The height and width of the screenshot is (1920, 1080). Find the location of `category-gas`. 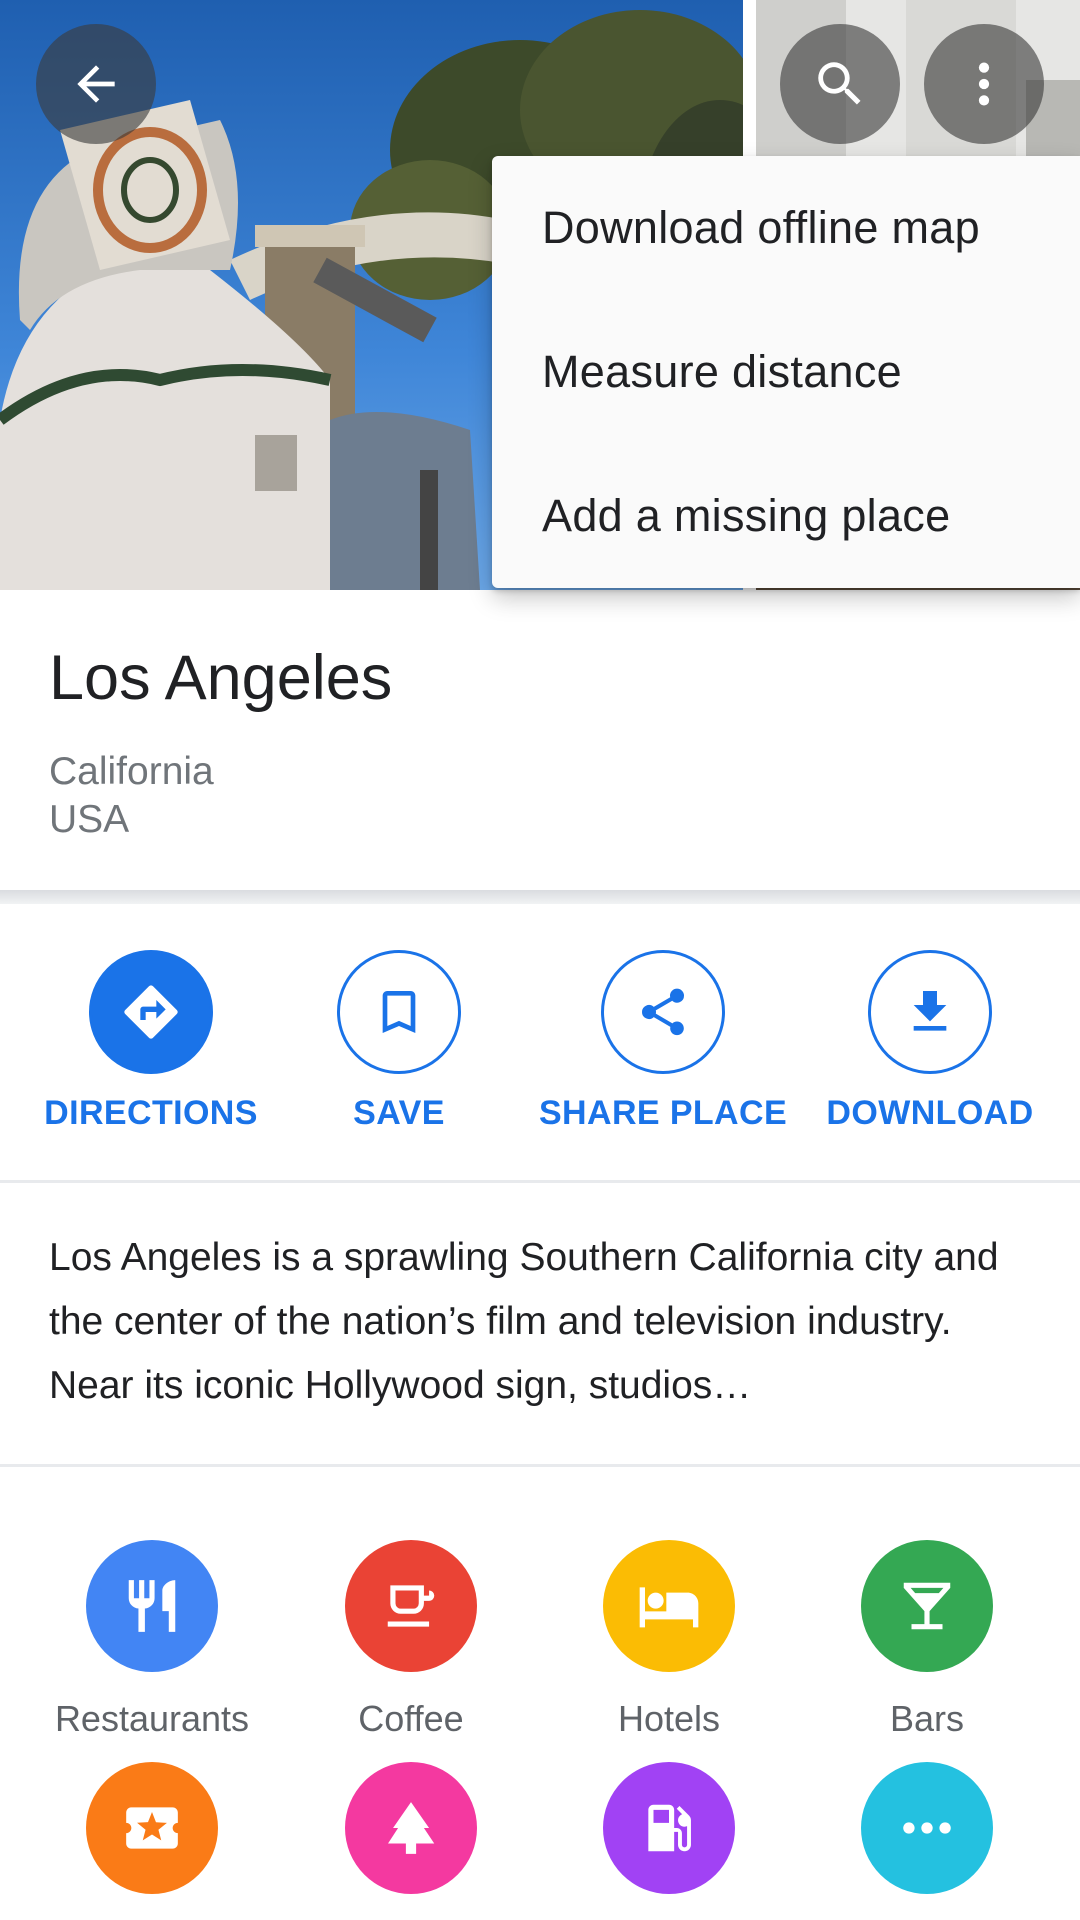

category-gas is located at coordinates (669, 1828).